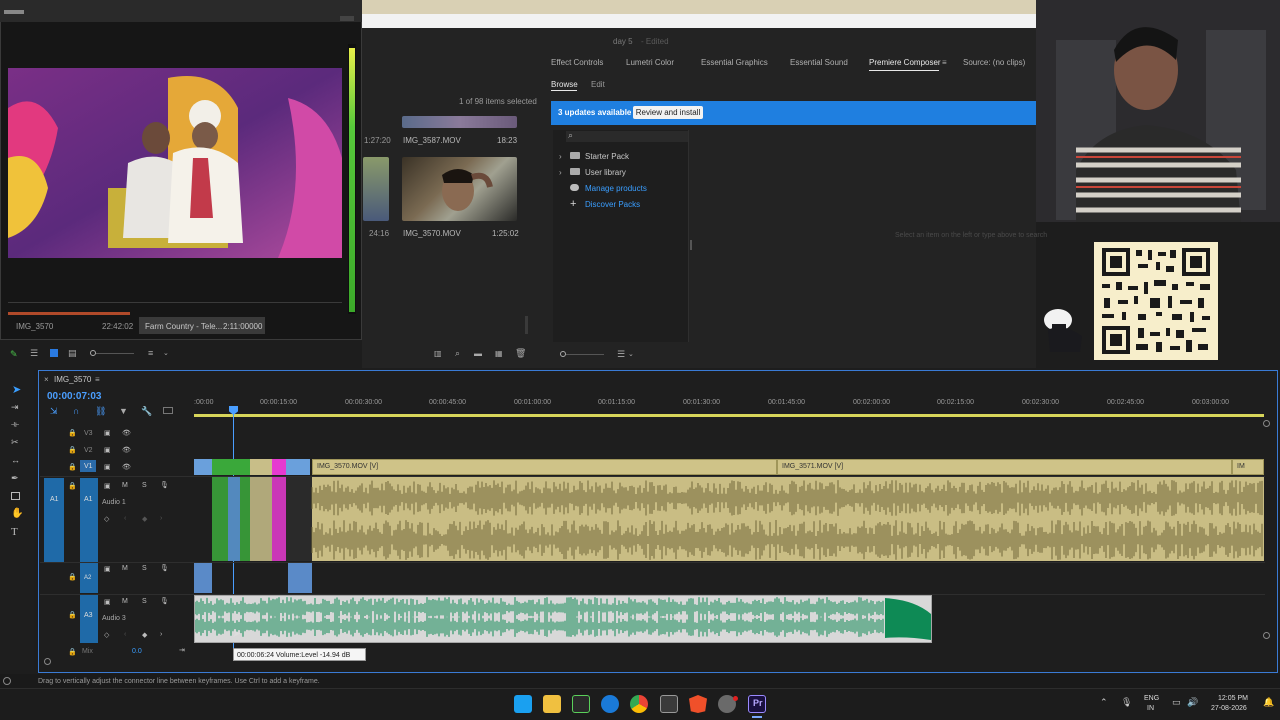 Image resolution: width=1280 pixels, height=720 pixels. Describe the element at coordinates (944, 62) in the screenshot. I see `panel-menu-icon: ≡` at that location.